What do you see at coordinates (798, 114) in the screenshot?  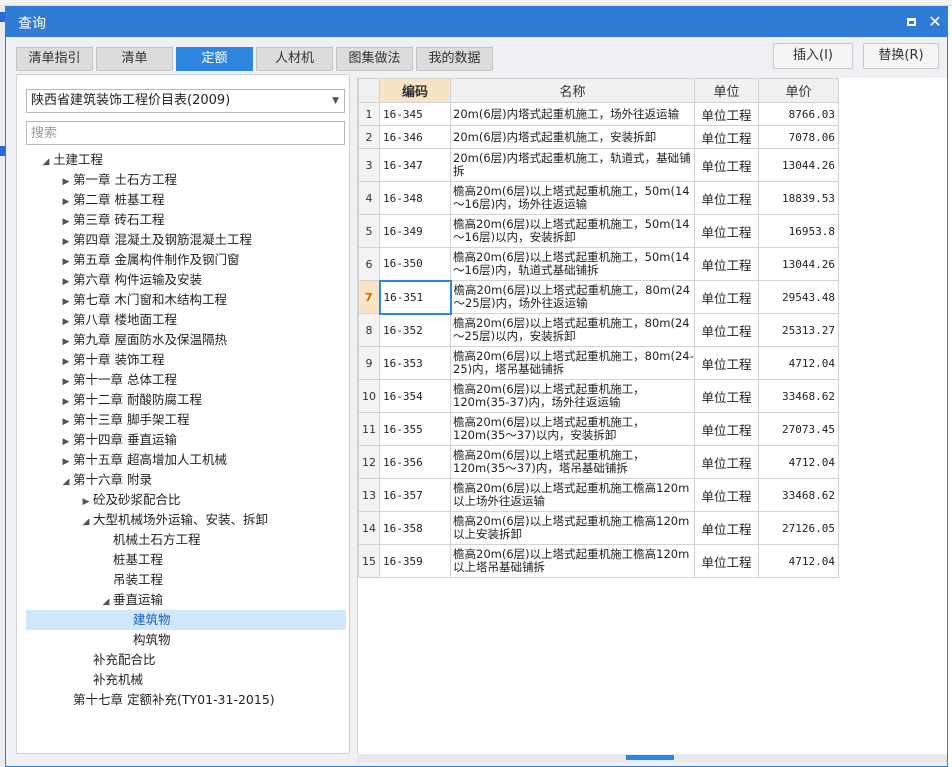 I see `price-cell: 8766.03` at bounding box center [798, 114].